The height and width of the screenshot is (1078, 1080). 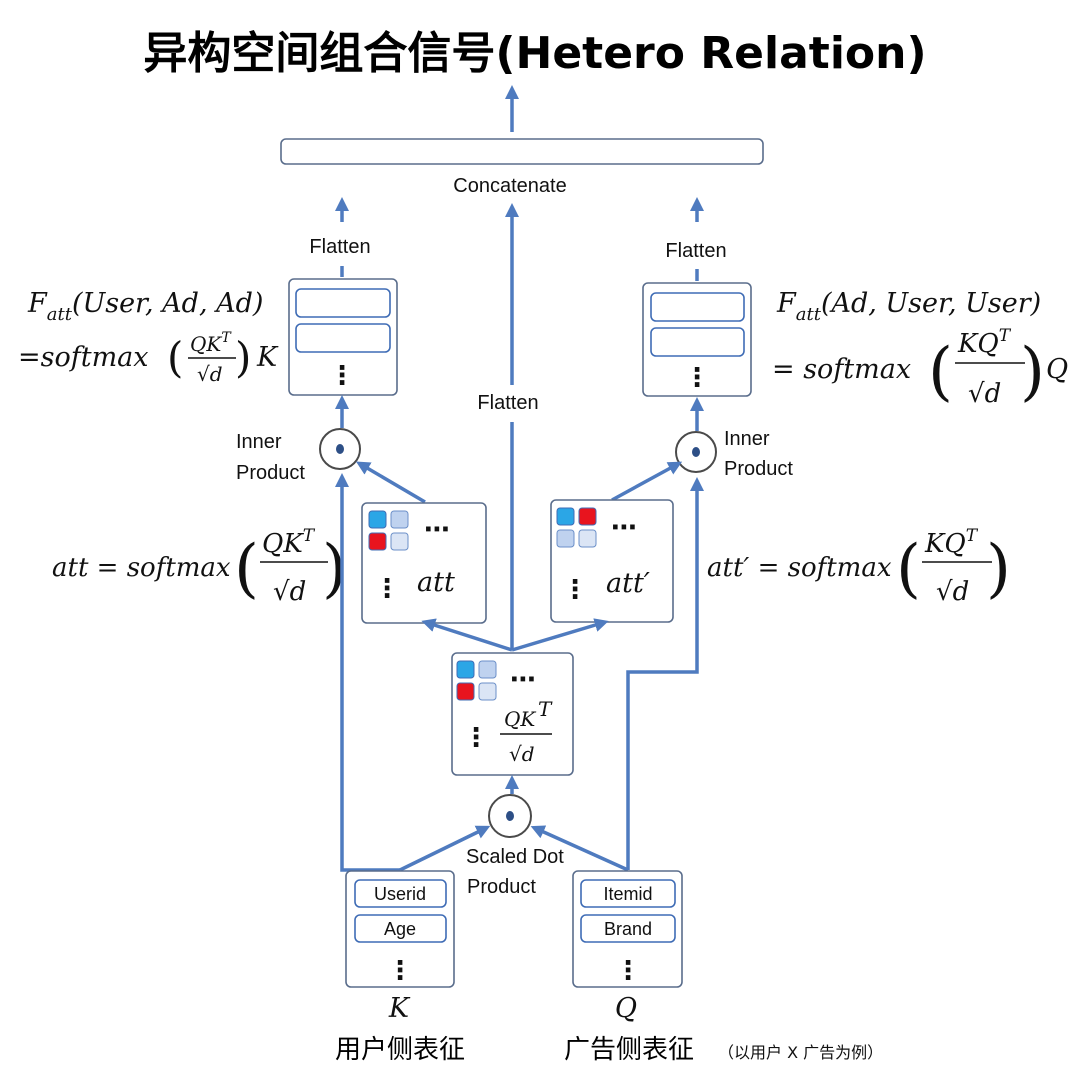 I want to click on ad-caption: 广告侧表征, so click(x=629, y=1050).